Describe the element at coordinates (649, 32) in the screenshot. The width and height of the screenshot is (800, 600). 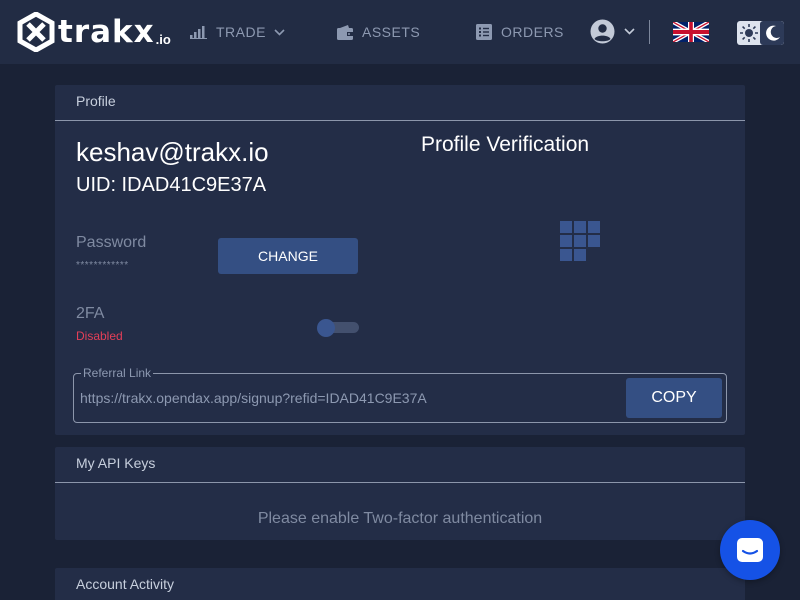
I see `header-divider` at that location.